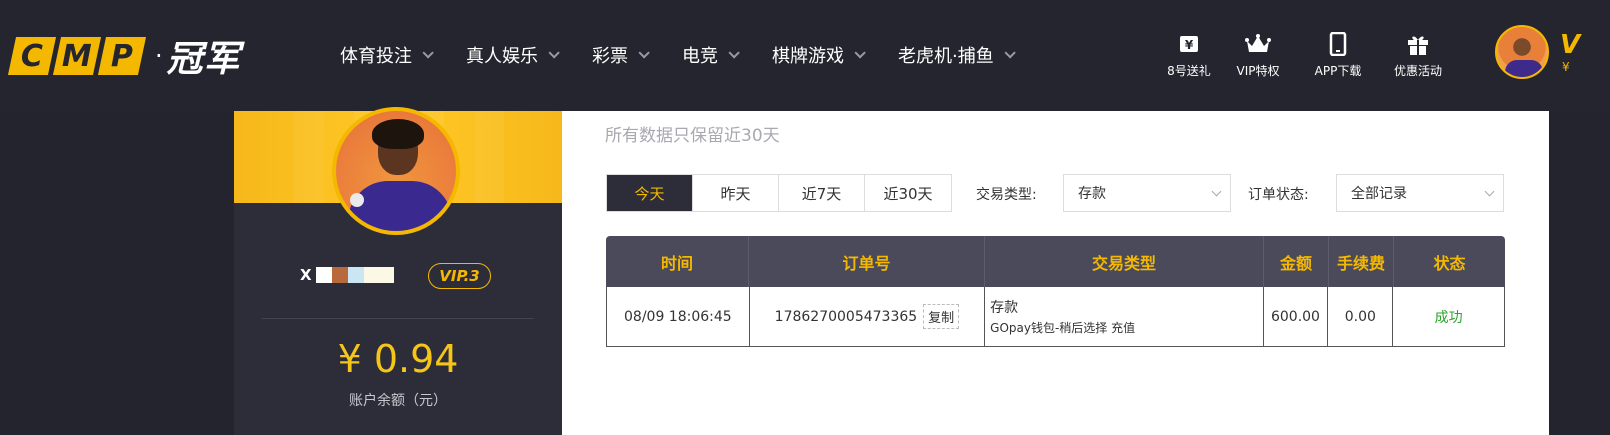  What do you see at coordinates (650, 193) in the screenshot?
I see `tab-today: 今天` at bounding box center [650, 193].